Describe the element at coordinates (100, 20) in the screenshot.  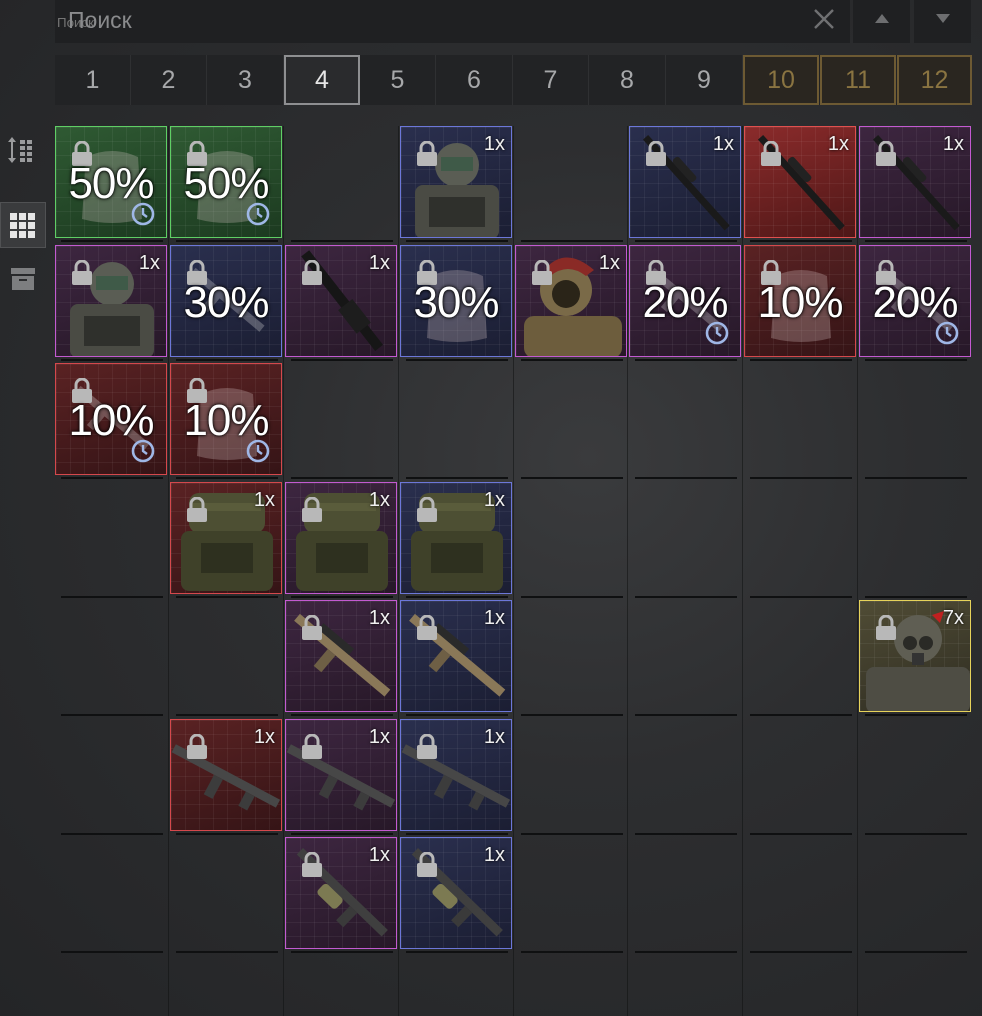
I see `search-placeholder: Поиск` at that location.